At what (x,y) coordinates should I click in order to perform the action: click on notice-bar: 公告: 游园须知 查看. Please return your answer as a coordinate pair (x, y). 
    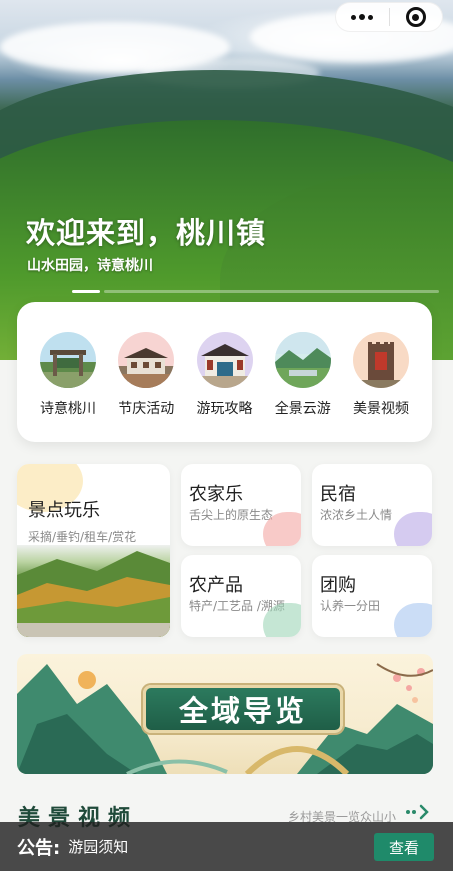
    Looking at the image, I should click on (226, 846).